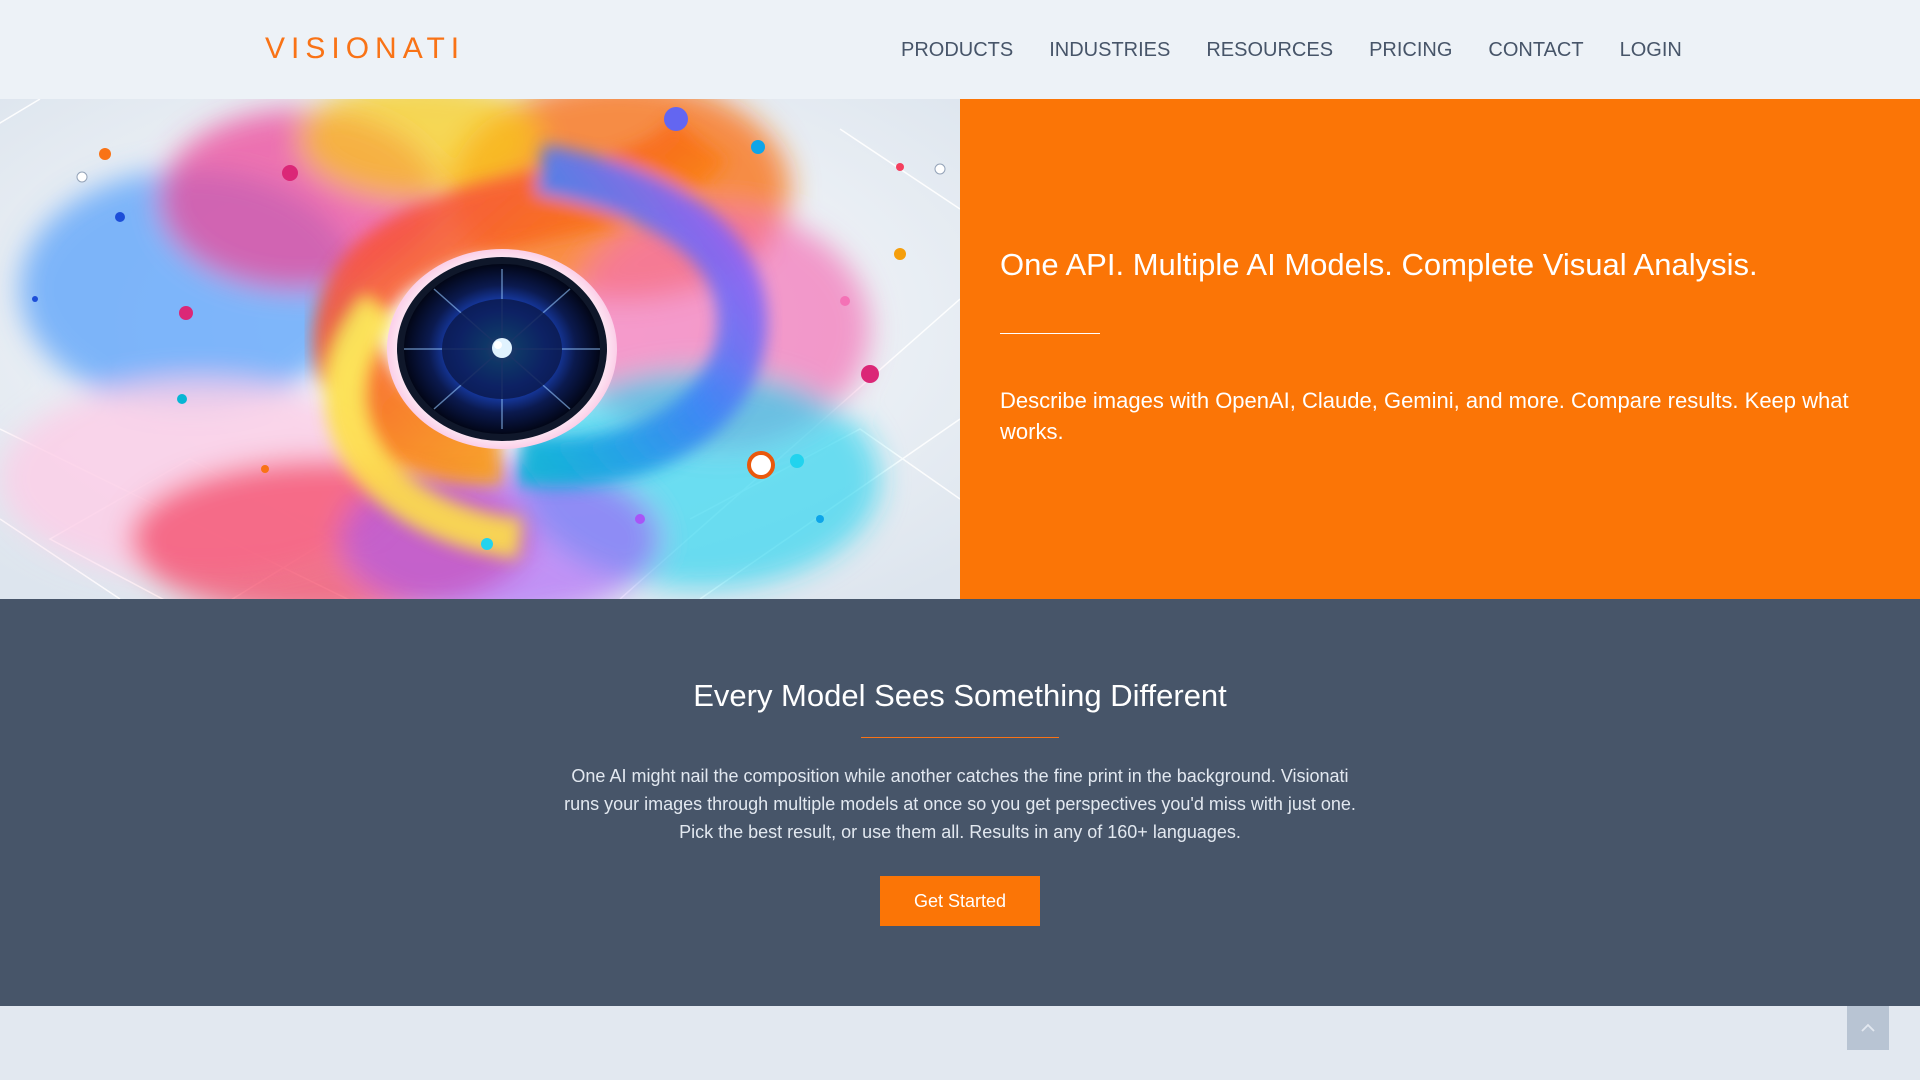  What do you see at coordinates (1109, 50) in the screenshot?
I see `nav-item-industries: INDUSTRIES` at bounding box center [1109, 50].